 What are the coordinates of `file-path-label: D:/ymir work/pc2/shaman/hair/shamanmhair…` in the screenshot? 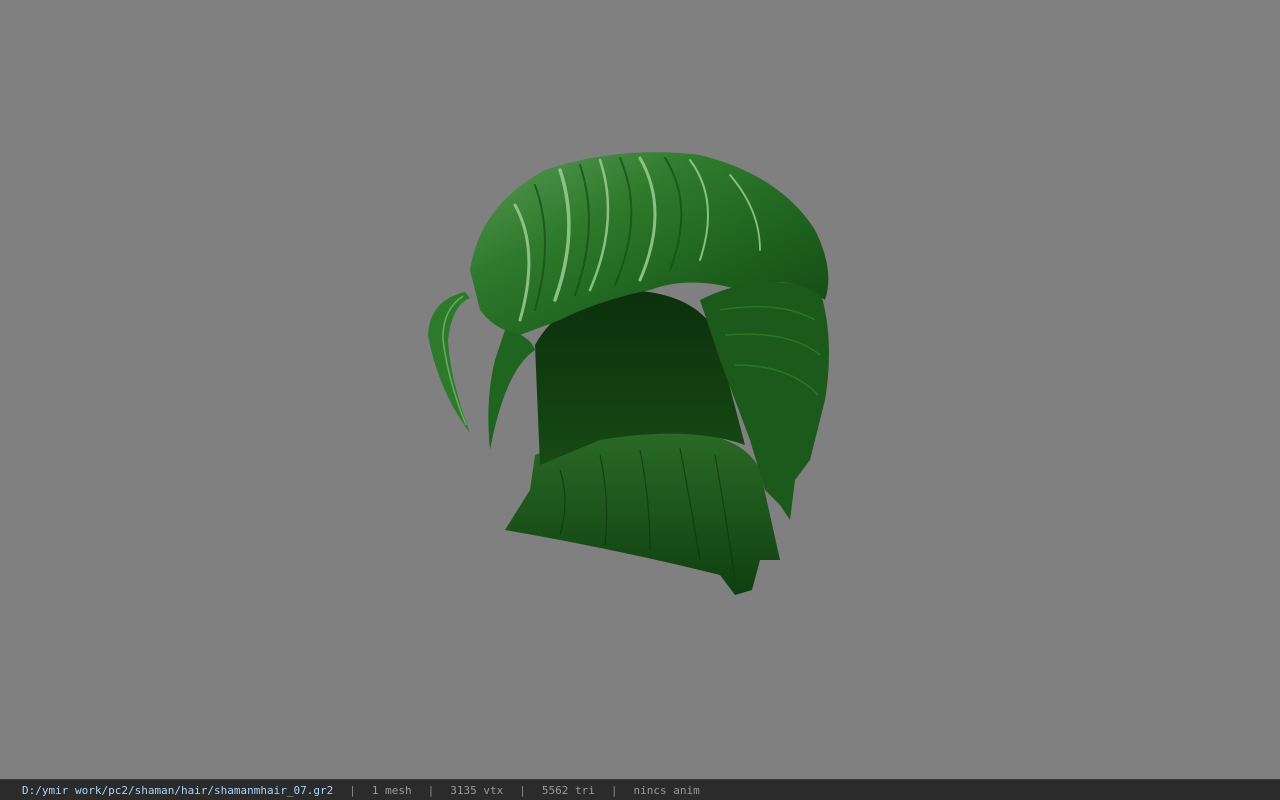 It's located at (178, 790).